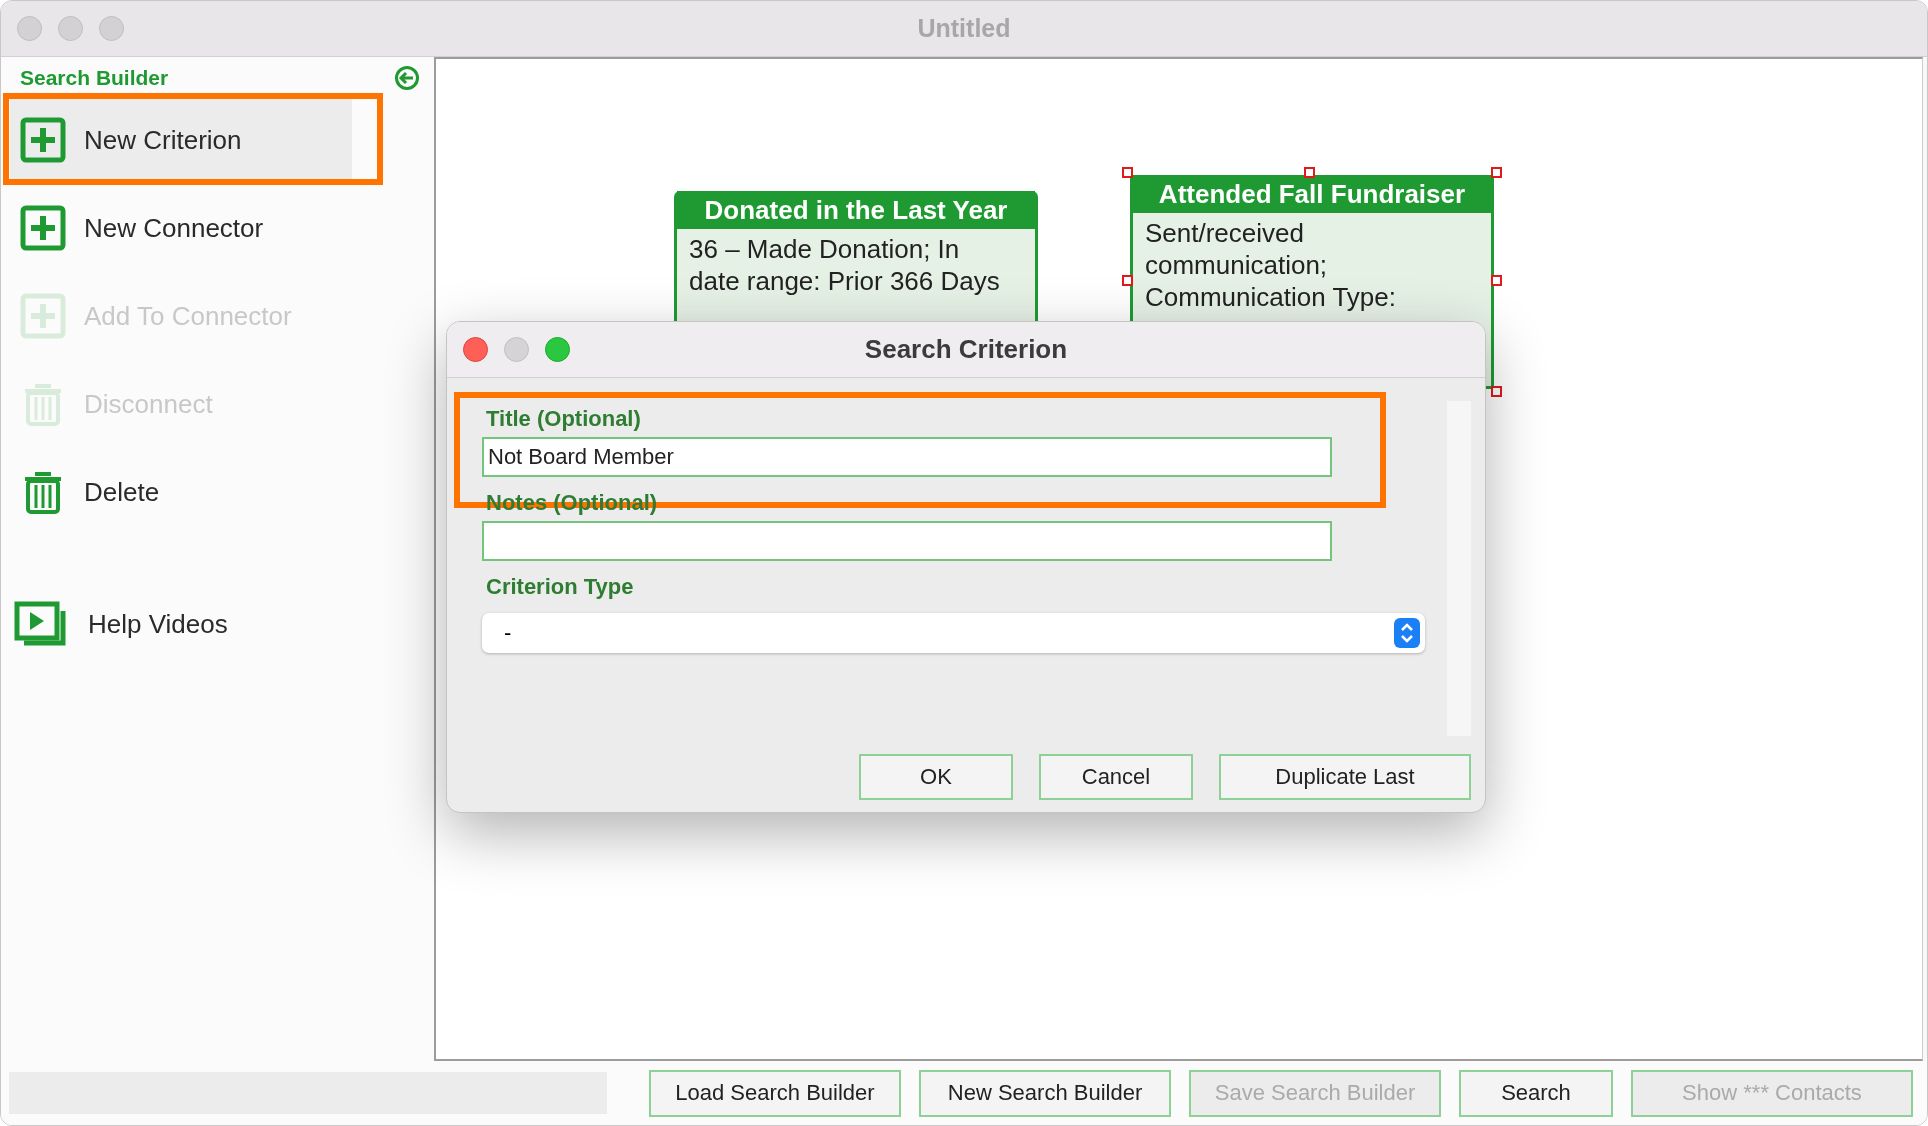 The height and width of the screenshot is (1126, 1928). What do you see at coordinates (1045, 1093) in the screenshot?
I see `toolbar-button: New Search Builder` at bounding box center [1045, 1093].